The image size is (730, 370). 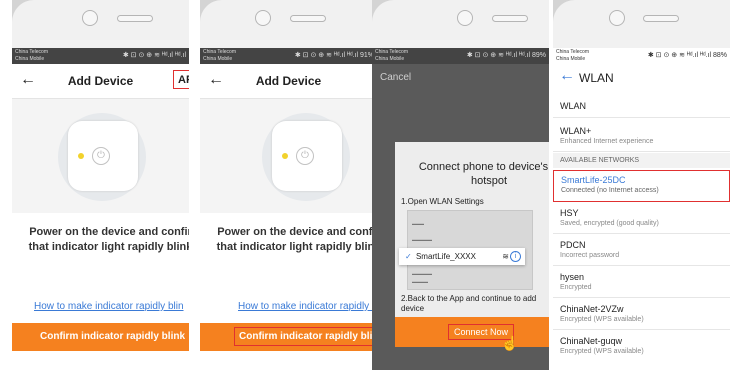 What do you see at coordinates (334, 55) in the screenshot?
I see `status-icons: ✱ ⊡ ⊙ ⊕ ≋ ᴴᵈ.ıl ᴴᵈ.ıl 91%` at bounding box center [334, 55].